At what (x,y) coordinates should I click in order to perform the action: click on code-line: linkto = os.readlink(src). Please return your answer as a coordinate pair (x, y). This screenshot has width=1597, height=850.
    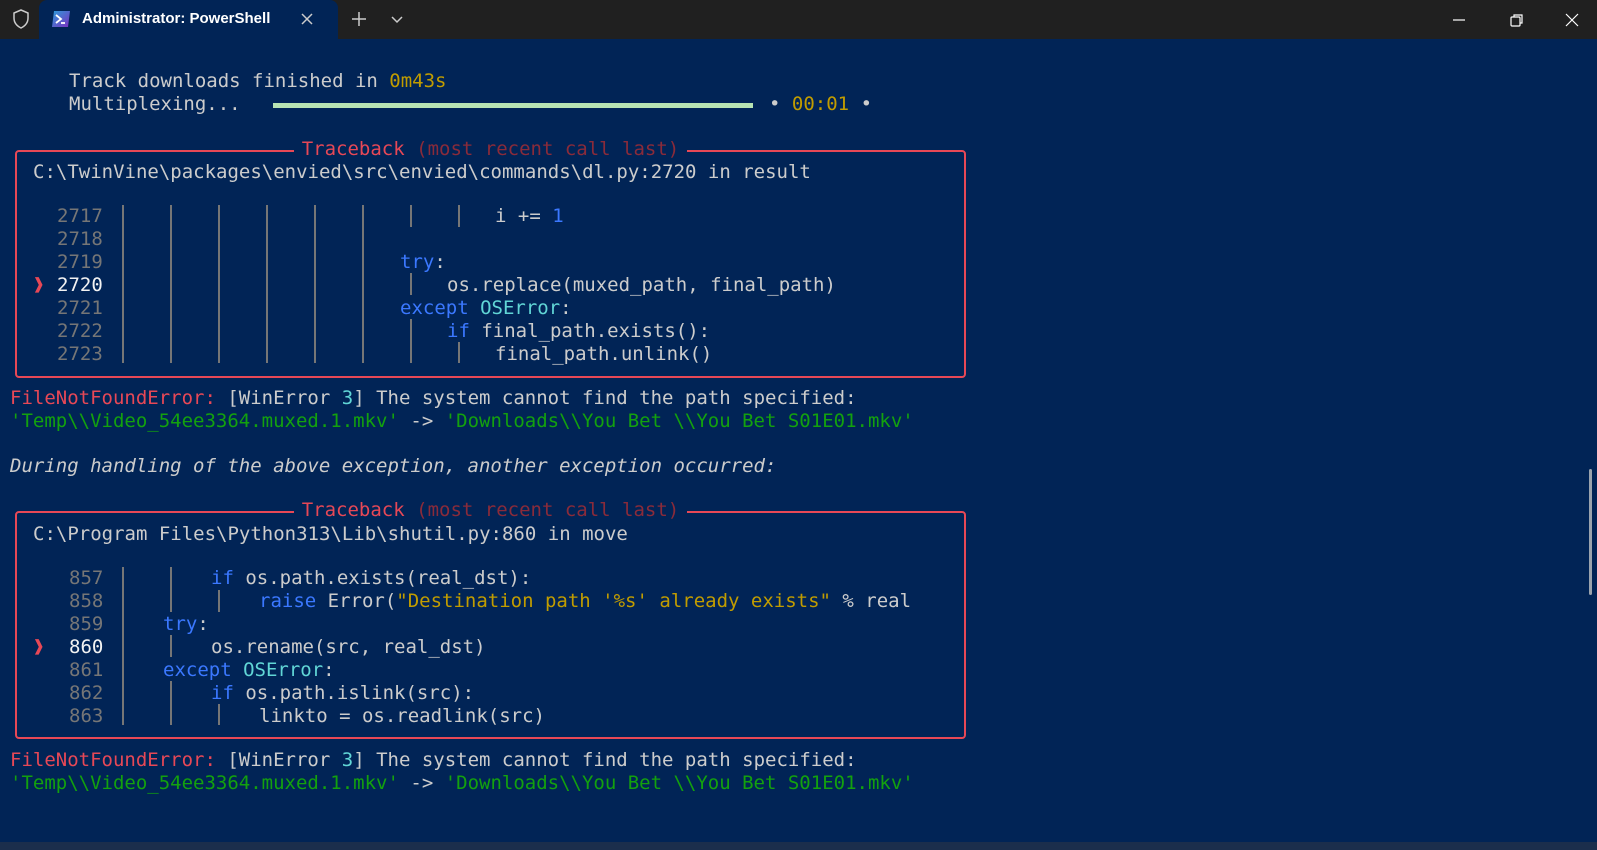
    Looking at the image, I should click on (402, 716).